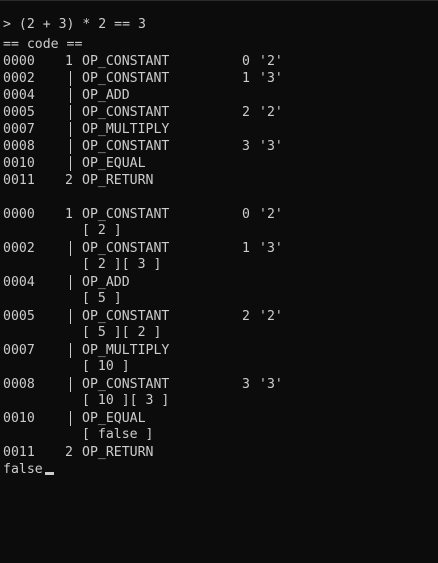 The width and height of the screenshot is (438, 563). I want to click on code-row: 0011 2 OP_RETURN, so click(218, 180).